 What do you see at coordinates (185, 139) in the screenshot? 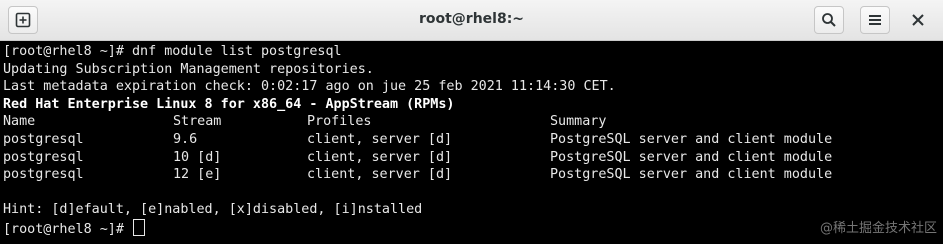
I see `module-stream: 9.6` at bounding box center [185, 139].